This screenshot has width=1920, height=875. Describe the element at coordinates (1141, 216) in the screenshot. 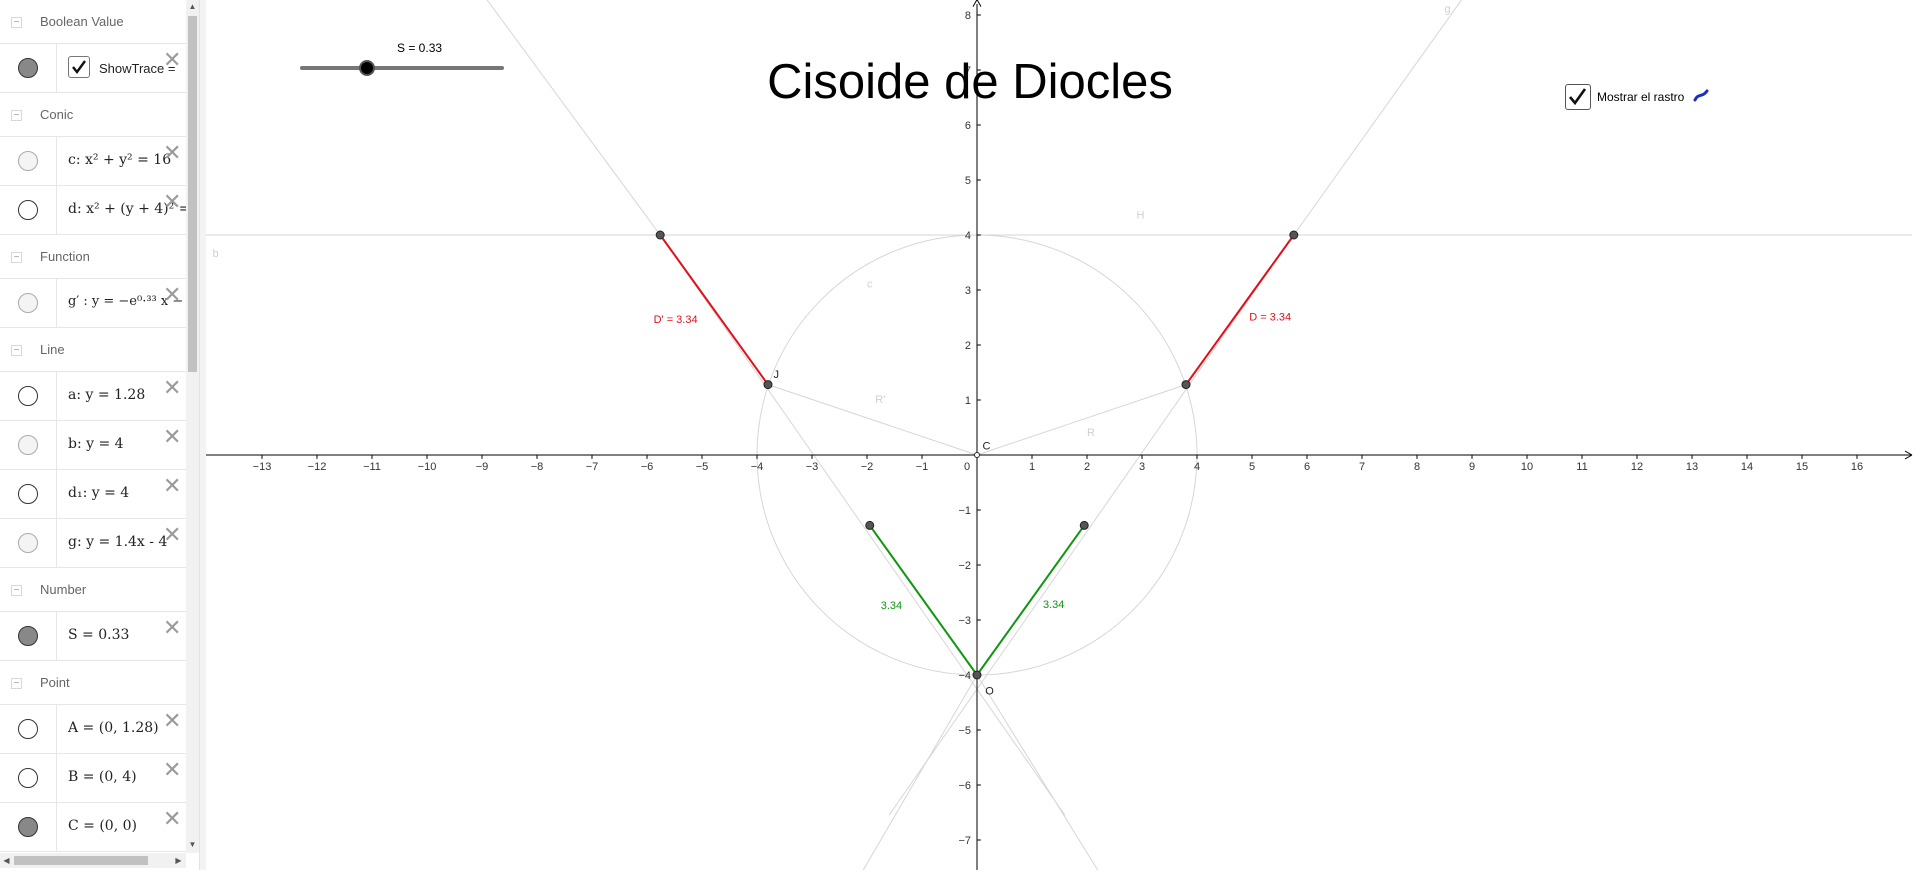

I see `label-h: H` at that location.